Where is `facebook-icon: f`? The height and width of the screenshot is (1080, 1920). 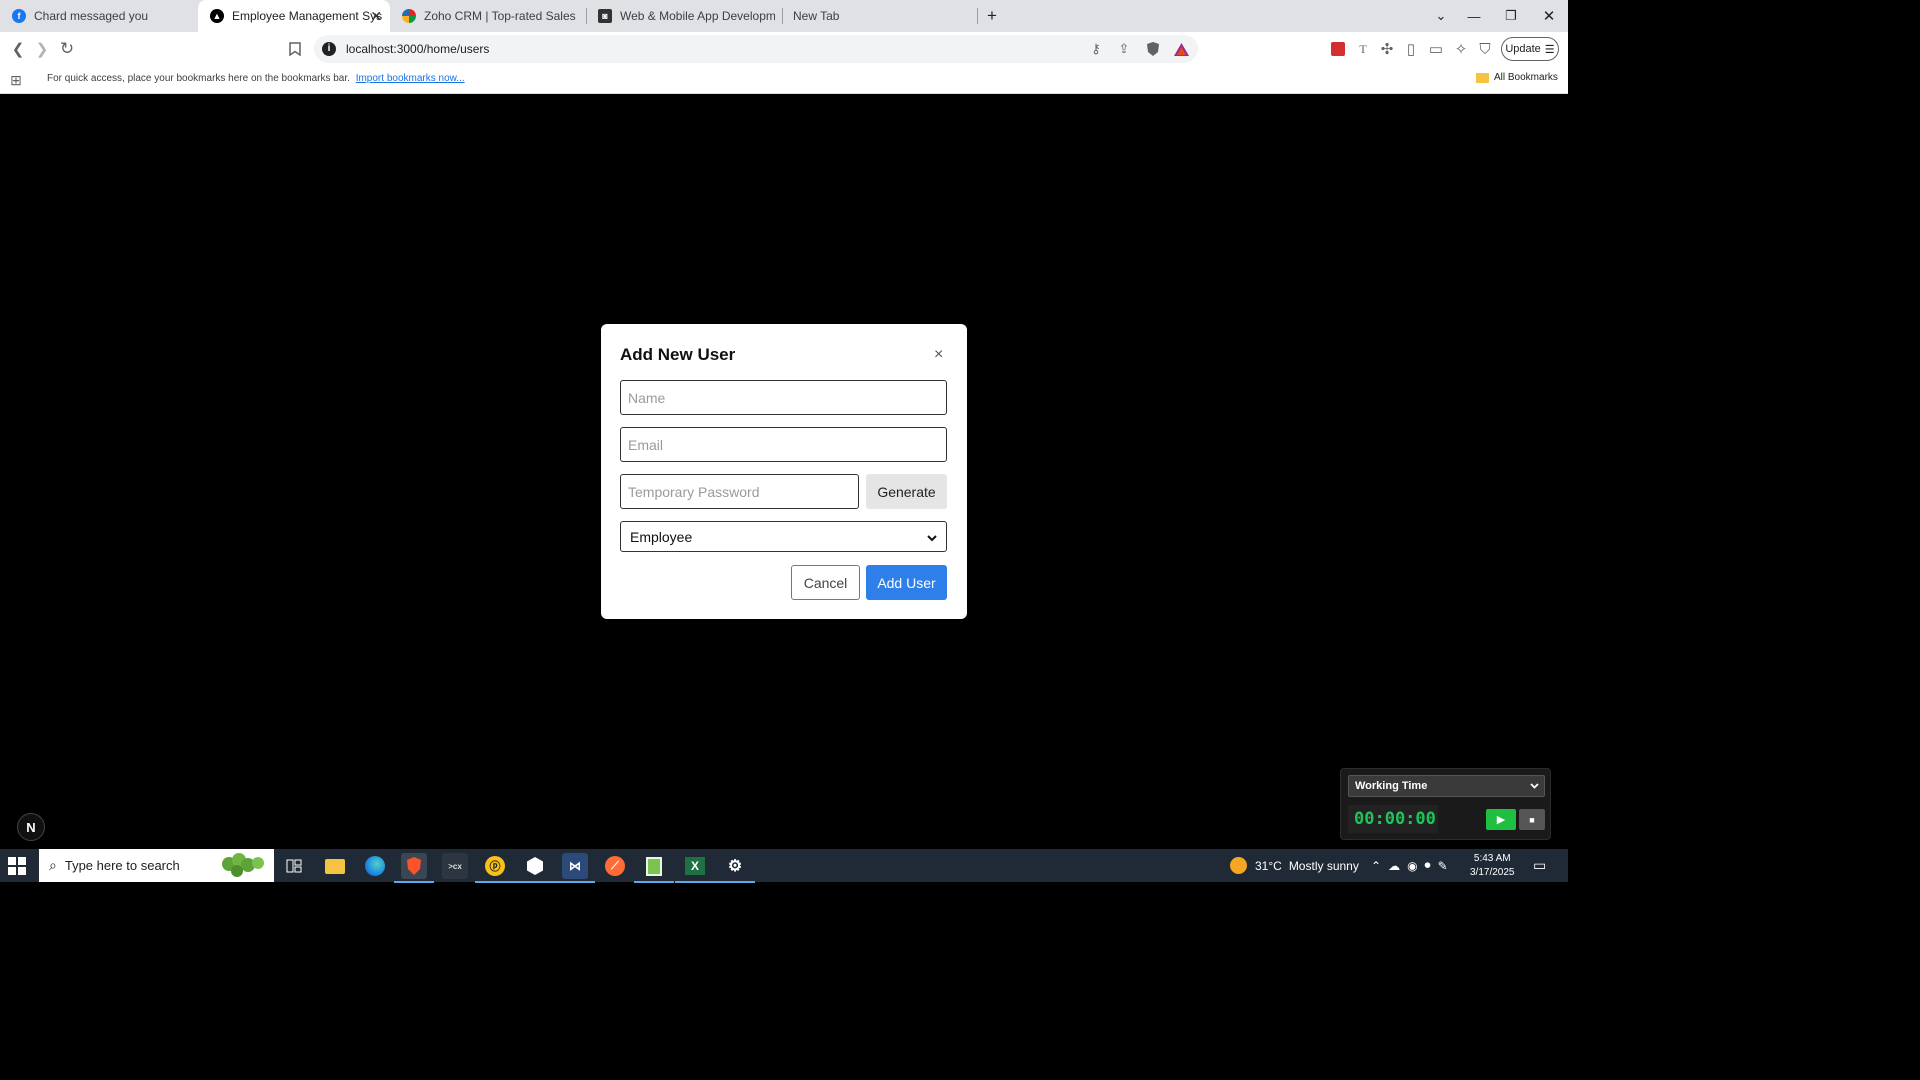
facebook-icon: f is located at coordinates (19, 16).